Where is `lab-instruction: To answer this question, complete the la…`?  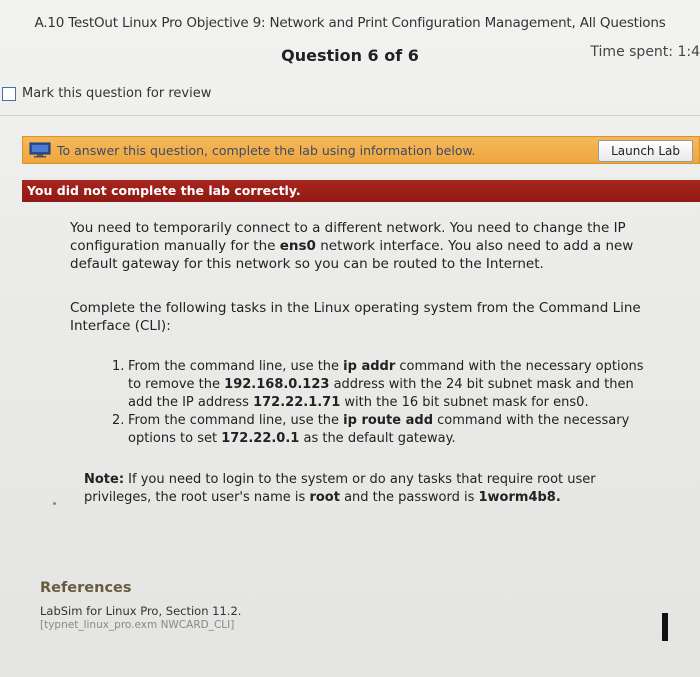
lab-instruction: To answer this question, complete the la… is located at coordinates (266, 150).